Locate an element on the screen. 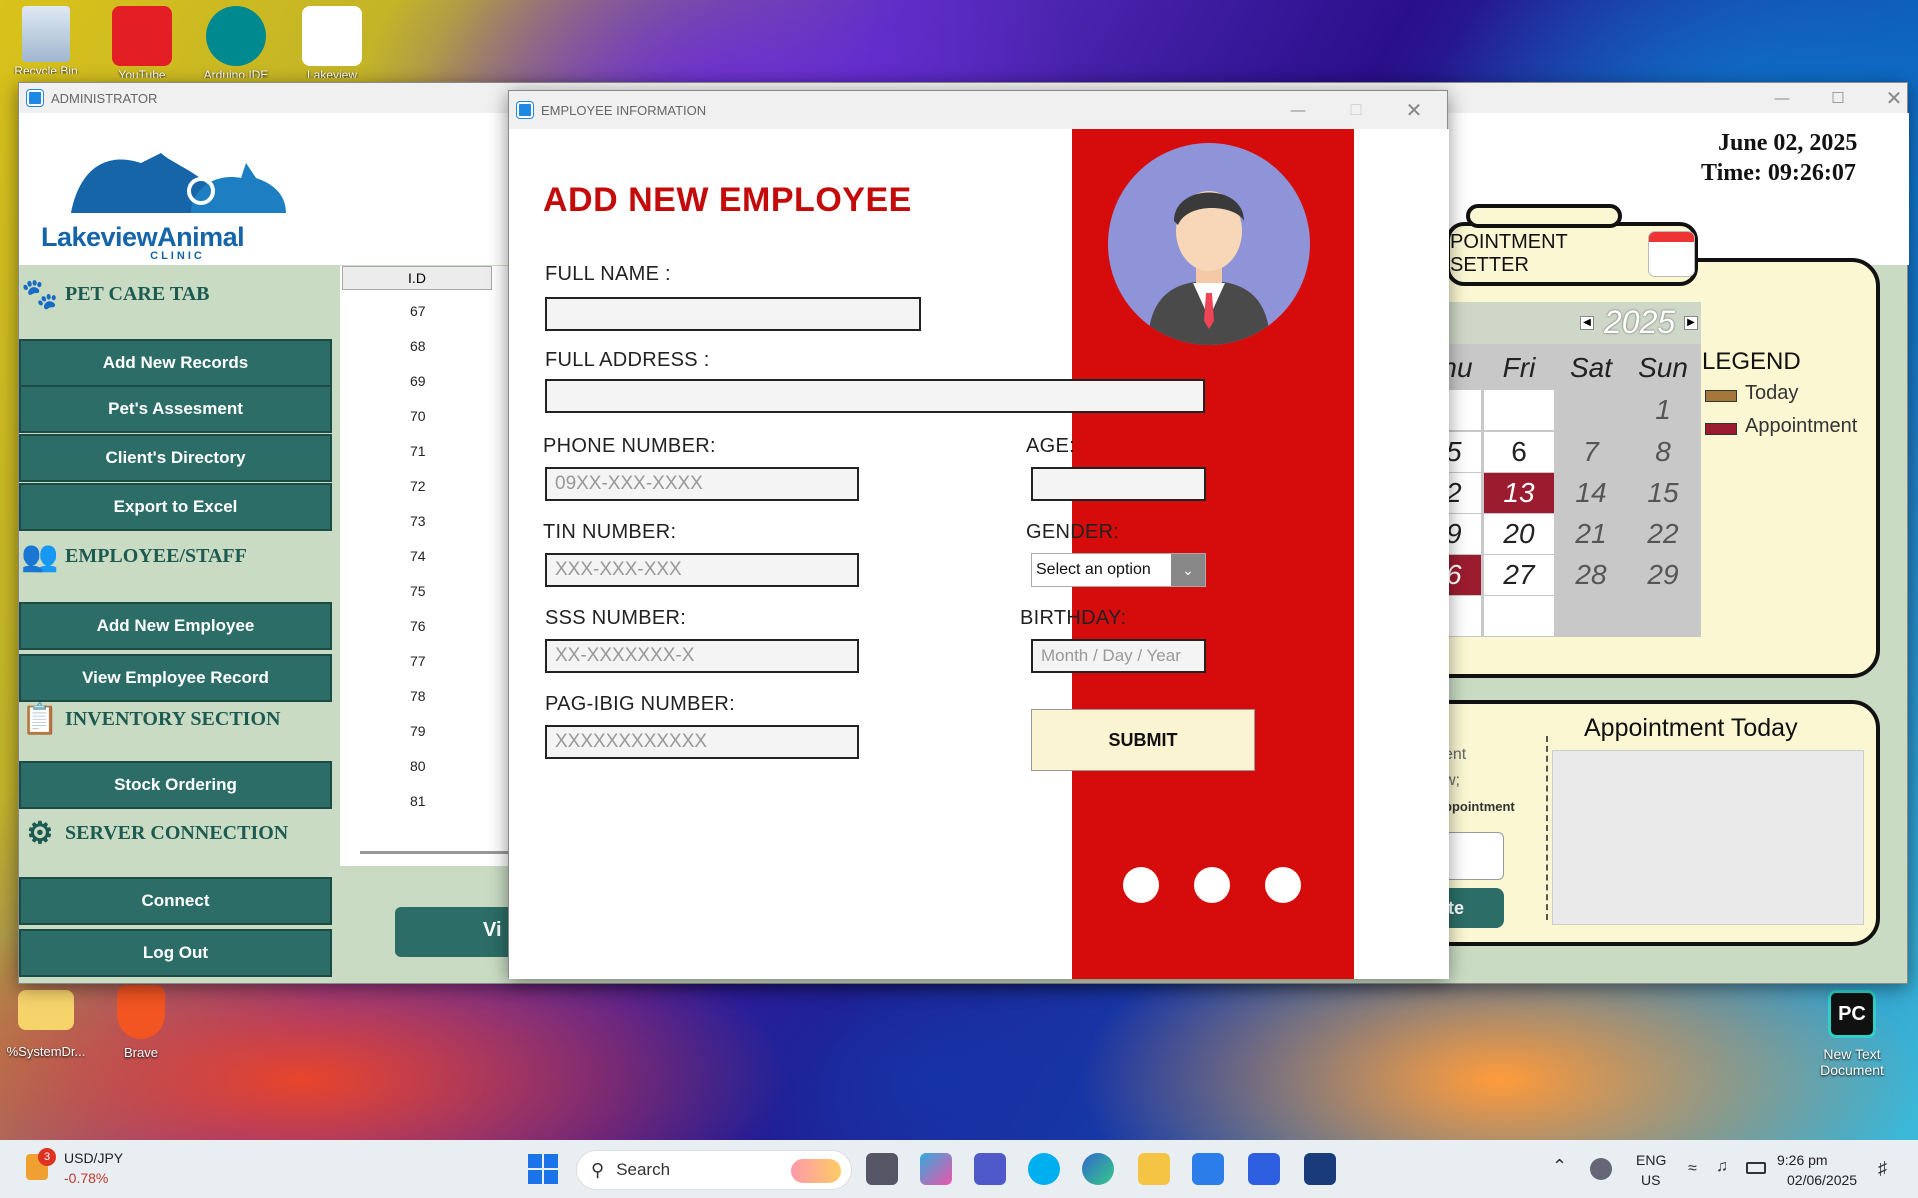 The image size is (1918, 1198). task-view-icon is located at coordinates (882, 1169).